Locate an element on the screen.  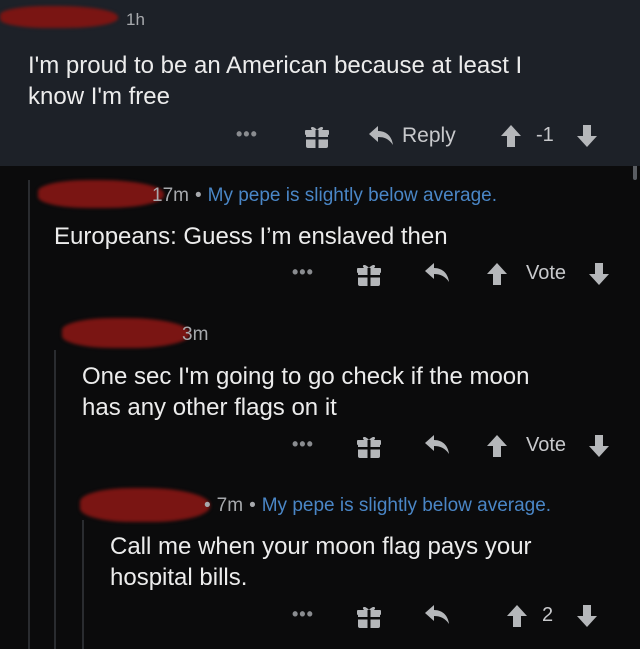
comment-line: know I'm free is located at coordinates (99, 96).